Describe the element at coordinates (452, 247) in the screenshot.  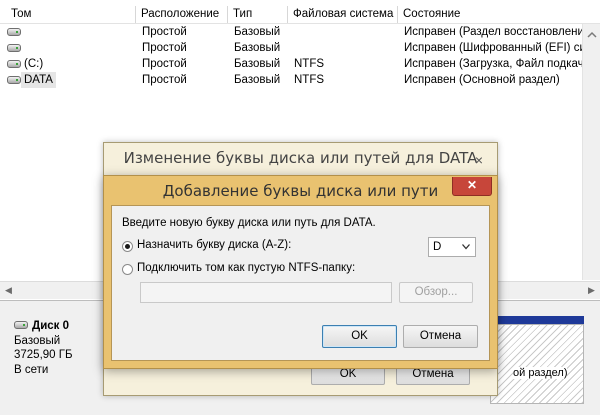
I see `drive-letter-select: D` at that location.